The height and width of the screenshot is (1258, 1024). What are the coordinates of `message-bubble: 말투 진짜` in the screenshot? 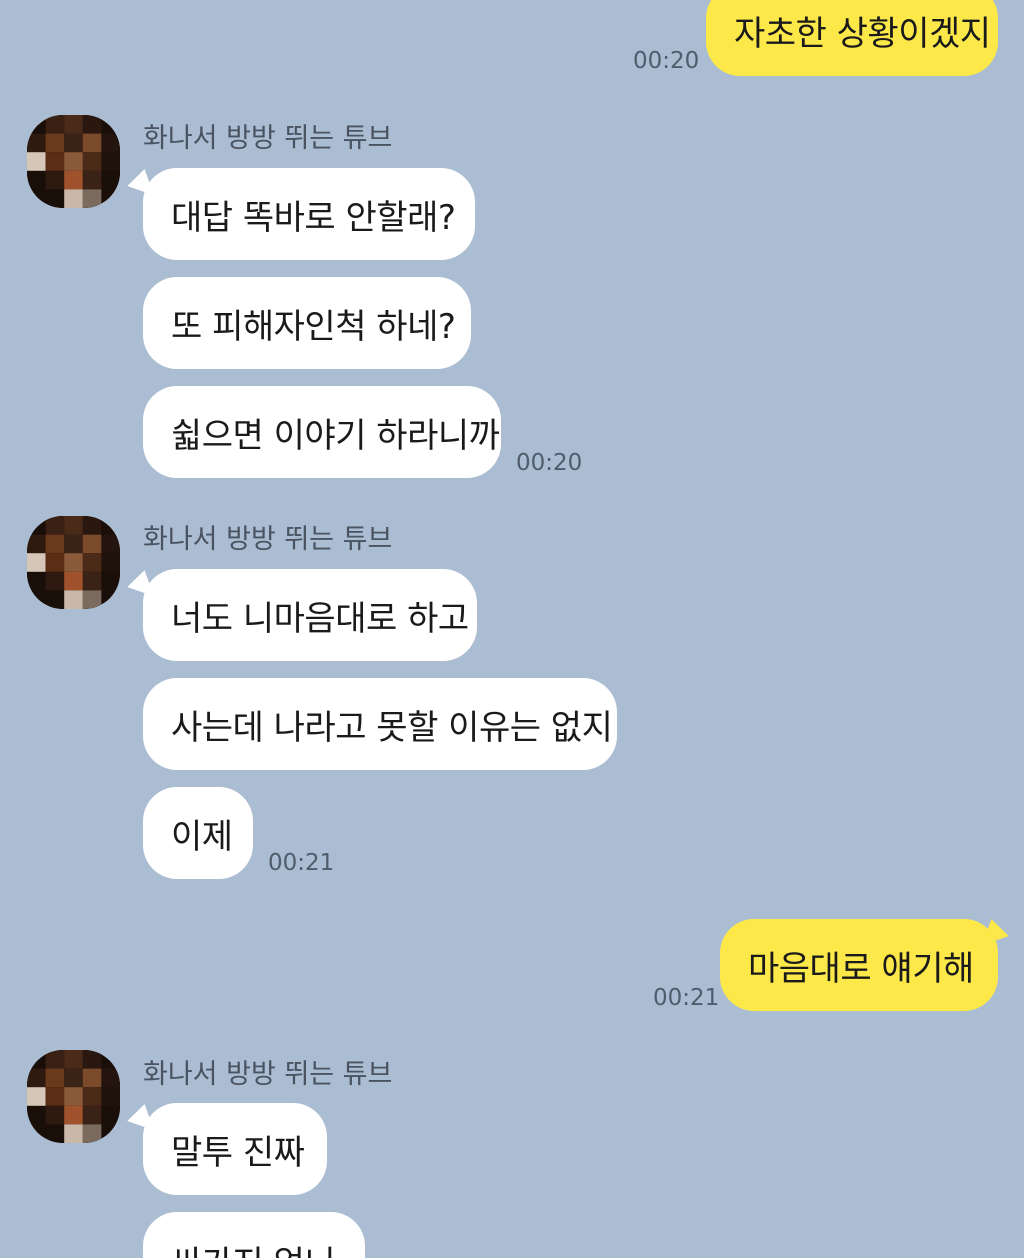 It's located at (235, 1149).